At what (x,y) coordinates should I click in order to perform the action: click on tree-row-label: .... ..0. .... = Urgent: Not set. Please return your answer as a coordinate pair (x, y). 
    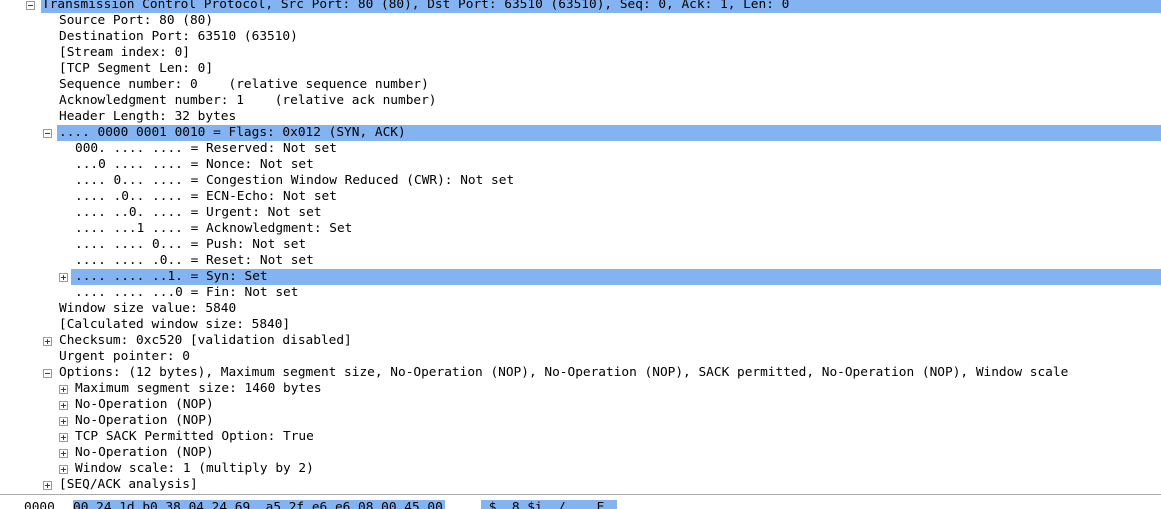
    Looking at the image, I should click on (198, 212).